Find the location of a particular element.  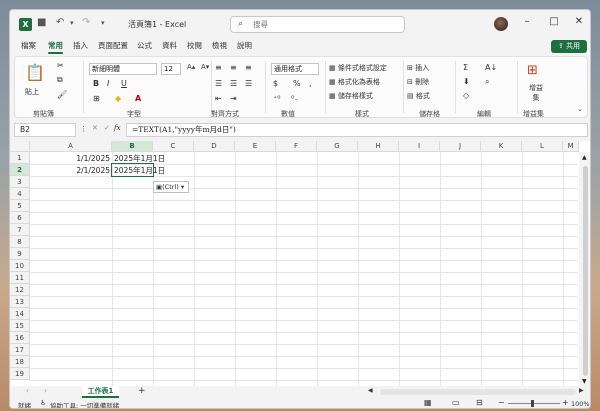

formula-options-icon: ⋮ is located at coordinates (83, 129).